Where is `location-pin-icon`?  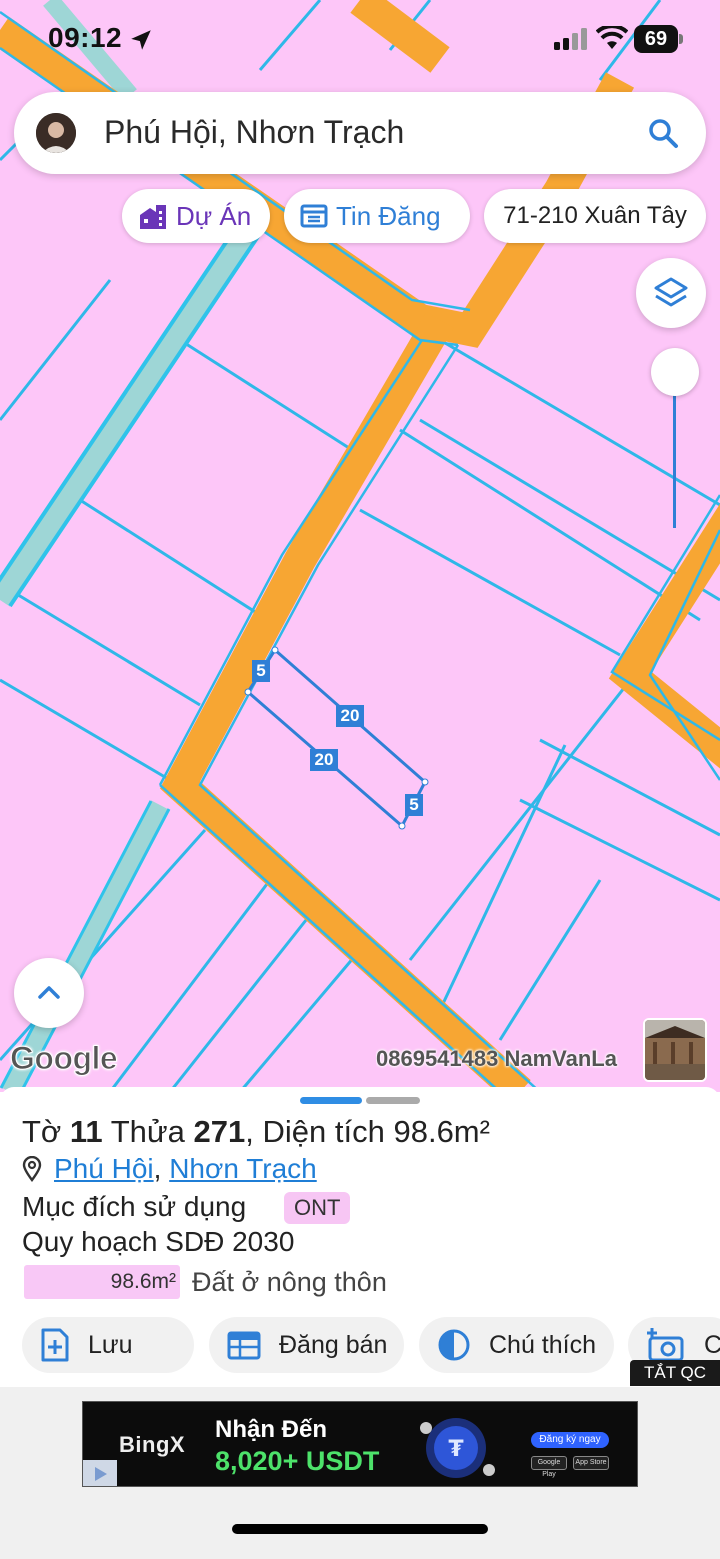 location-pin-icon is located at coordinates (32, 1169).